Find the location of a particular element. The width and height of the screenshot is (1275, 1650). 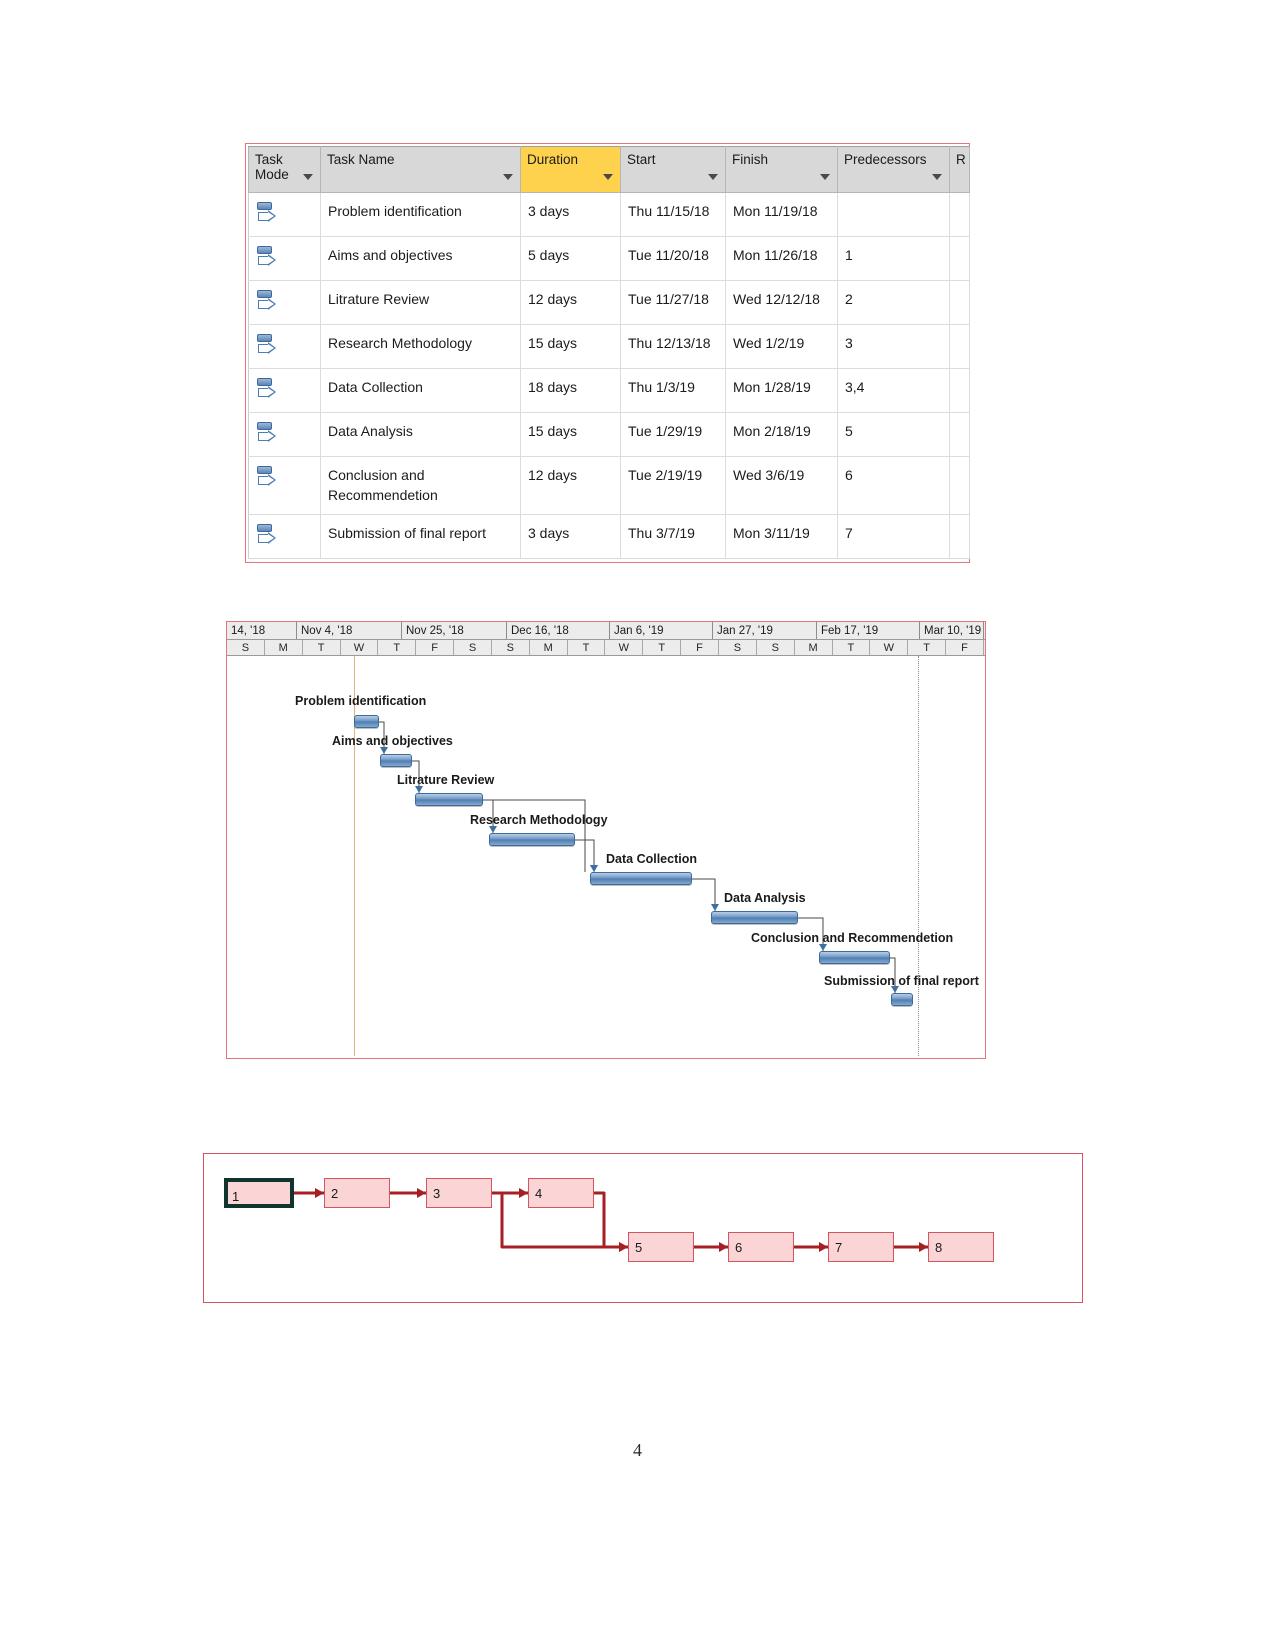

task-name-cell: Submission of final report is located at coordinates (420, 536).